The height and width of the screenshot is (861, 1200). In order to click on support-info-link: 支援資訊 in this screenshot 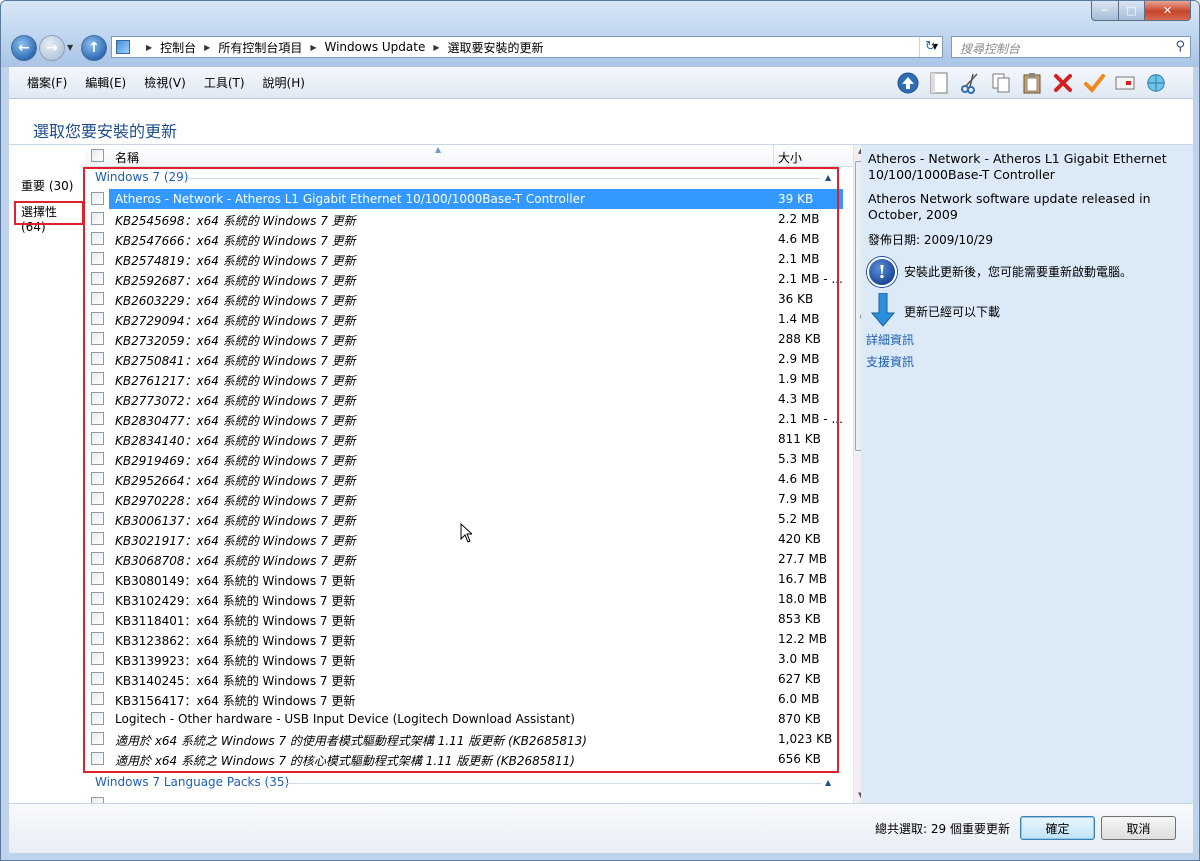, I will do `click(890, 361)`.